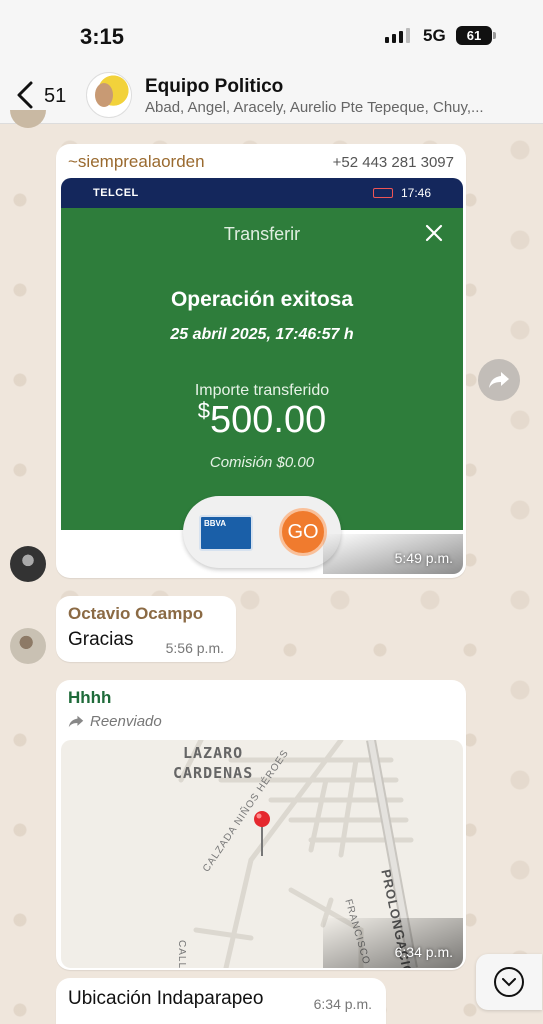  I want to click on message-sender: Hhhh, so click(89, 698).